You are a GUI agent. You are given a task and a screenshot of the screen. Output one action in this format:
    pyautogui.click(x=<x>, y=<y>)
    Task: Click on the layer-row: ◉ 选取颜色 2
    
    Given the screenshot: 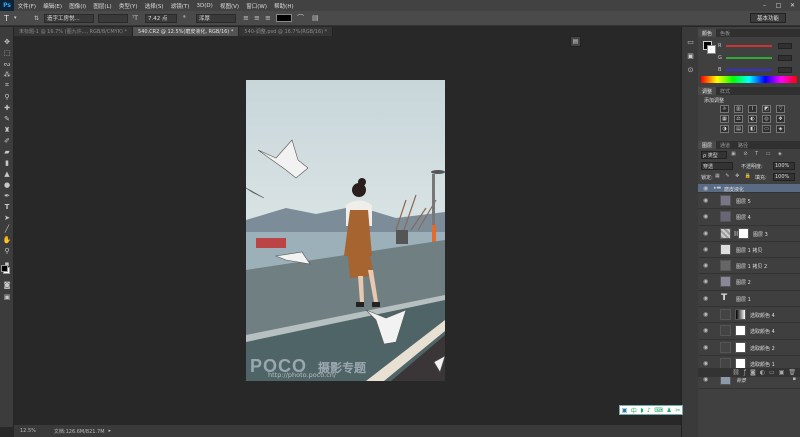 What is the action you would take?
    pyautogui.click(x=749, y=348)
    